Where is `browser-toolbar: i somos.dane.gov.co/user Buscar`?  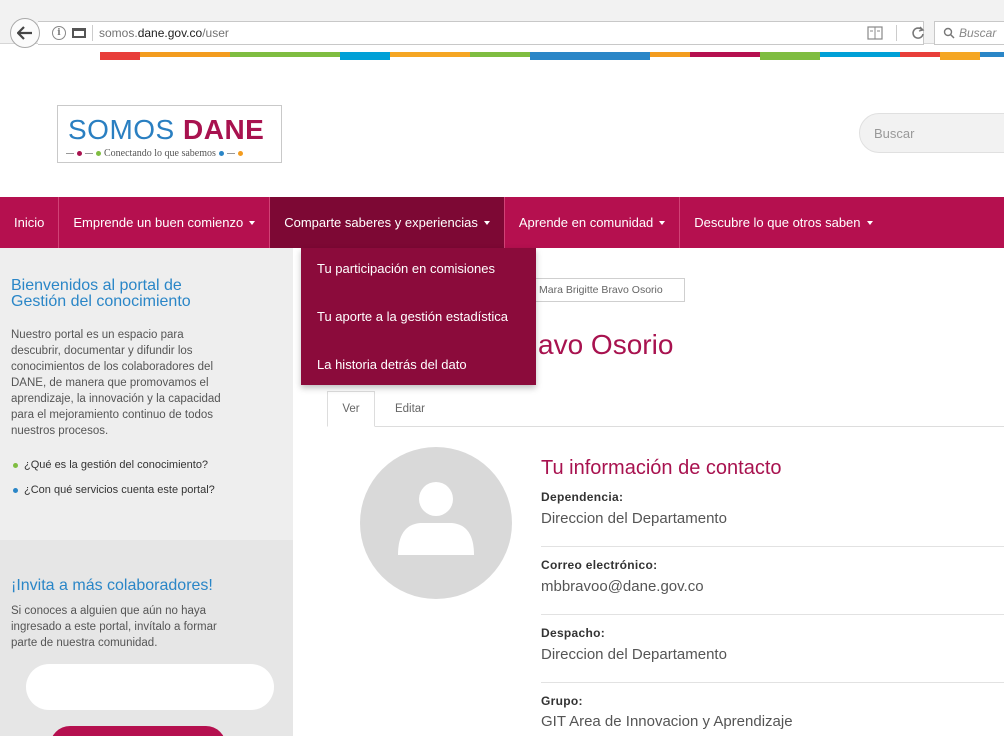 browser-toolbar: i somos.dane.gov.co/user Buscar is located at coordinates (502, 26).